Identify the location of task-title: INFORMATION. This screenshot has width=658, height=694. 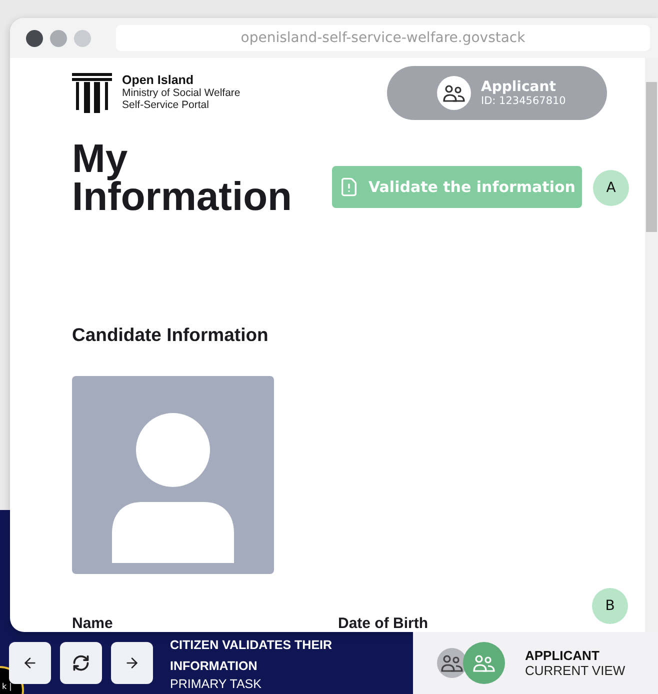
(214, 666).